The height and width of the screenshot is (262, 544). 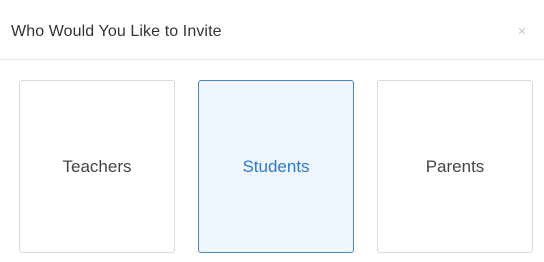 I want to click on option-label-teachers: Teachers, so click(x=97, y=166).